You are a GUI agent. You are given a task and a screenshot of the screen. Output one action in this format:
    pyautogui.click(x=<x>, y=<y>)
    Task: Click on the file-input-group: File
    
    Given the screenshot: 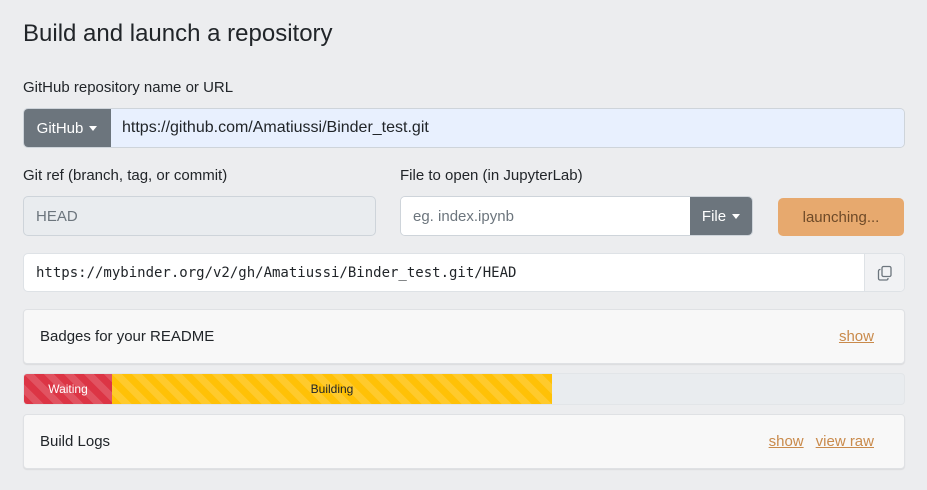 What is the action you would take?
    pyautogui.click(x=576, y=216)
    